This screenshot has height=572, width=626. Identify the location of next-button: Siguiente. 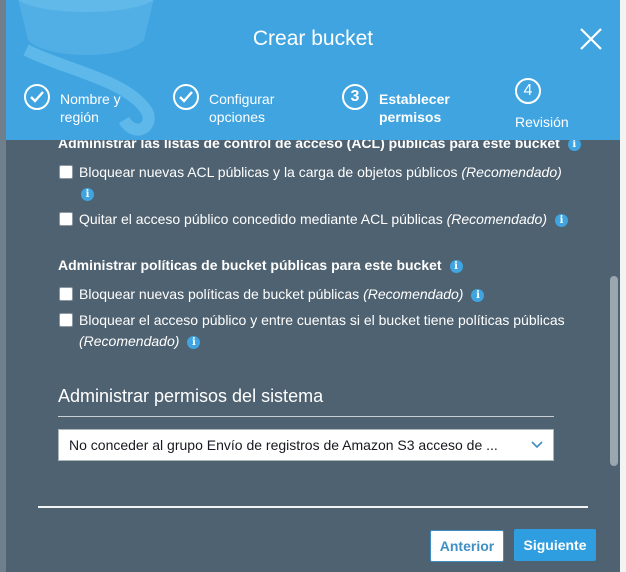
(555, 545).